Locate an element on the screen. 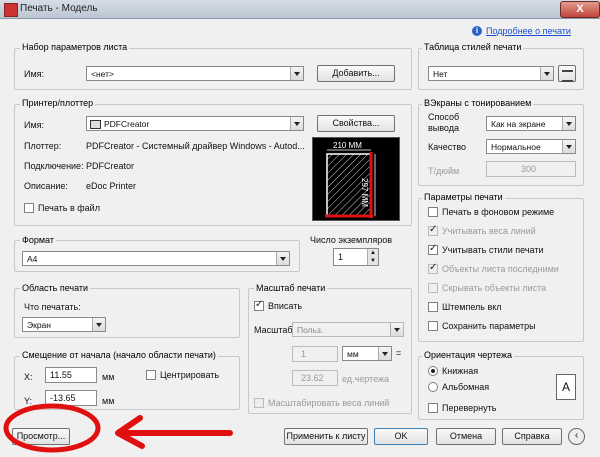 The height and width of the screenshot is (457, 600). offset-y-input: -13.65 is located at coordinates (71, 398).